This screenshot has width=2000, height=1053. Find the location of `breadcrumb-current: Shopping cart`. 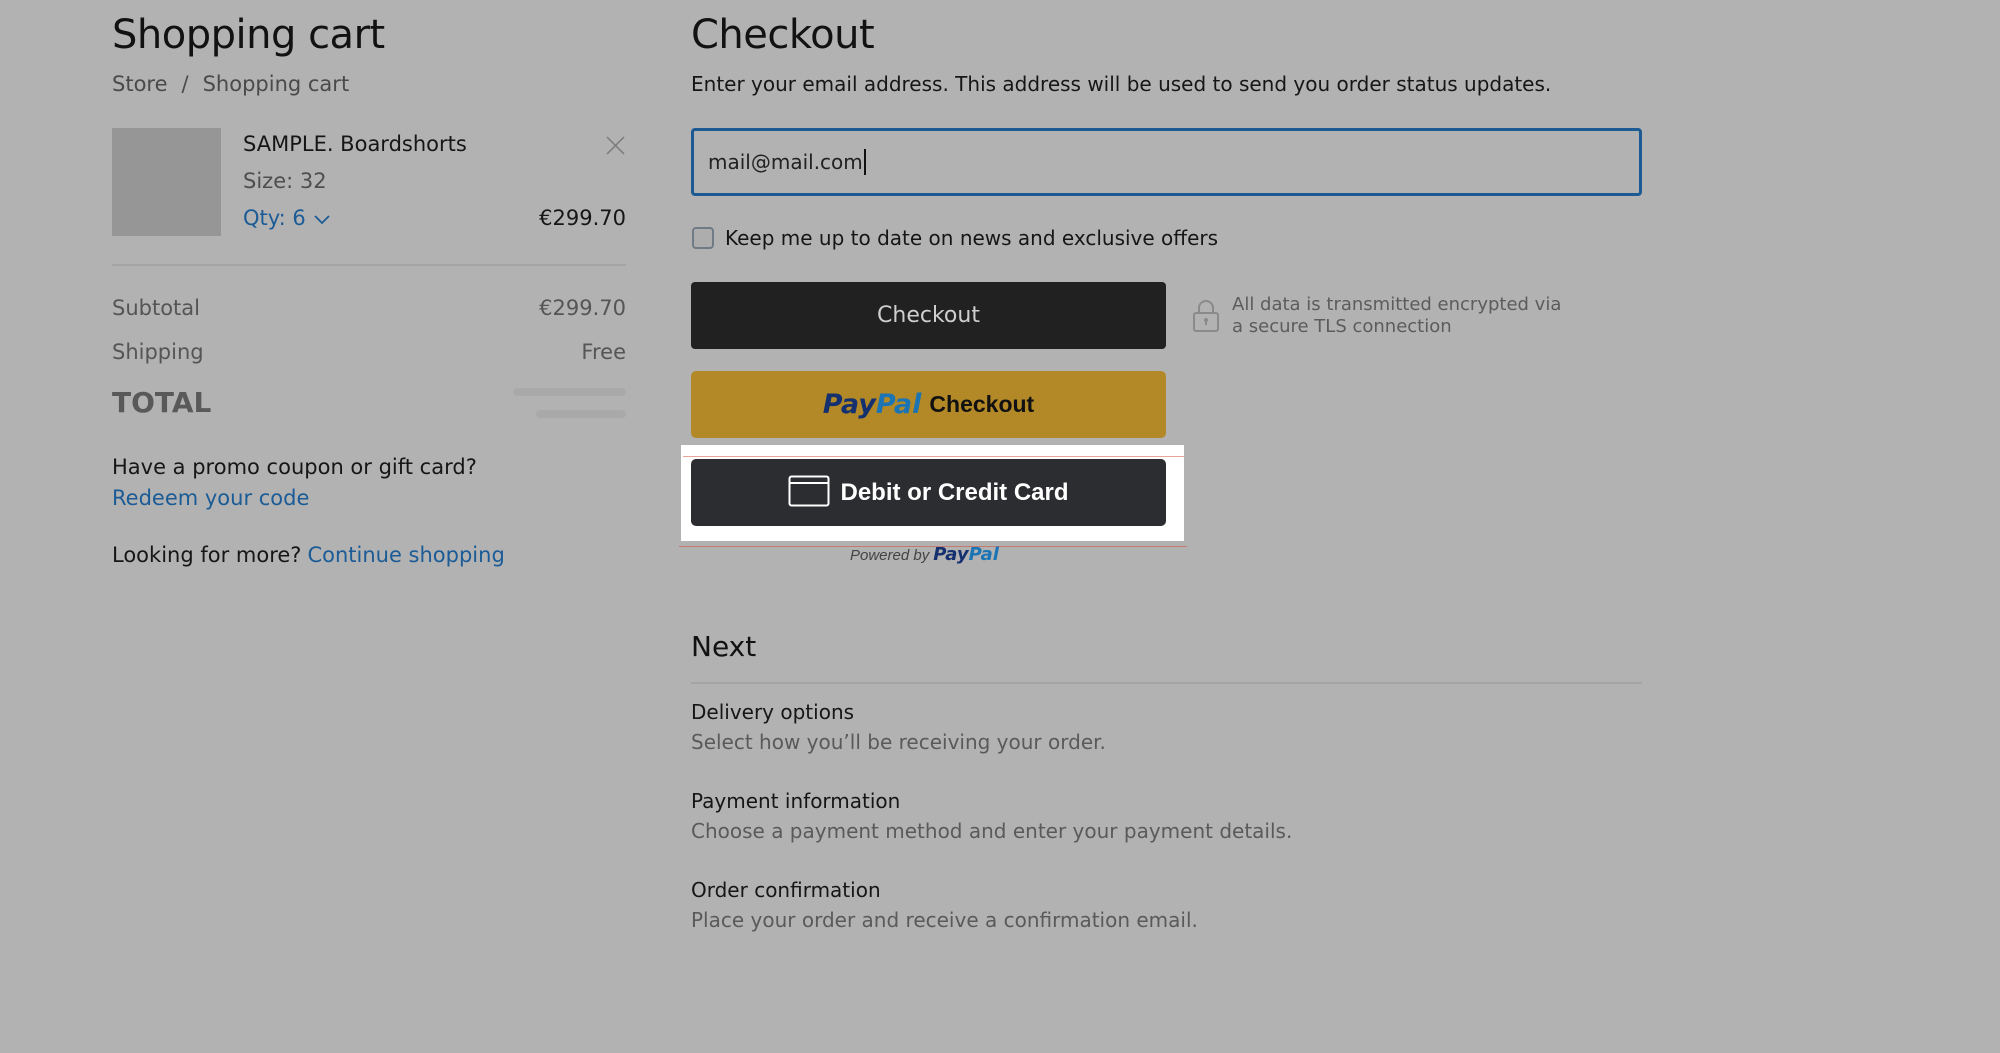

breadcrumb-current: Shopping cart is located at coordinates (276, 84).